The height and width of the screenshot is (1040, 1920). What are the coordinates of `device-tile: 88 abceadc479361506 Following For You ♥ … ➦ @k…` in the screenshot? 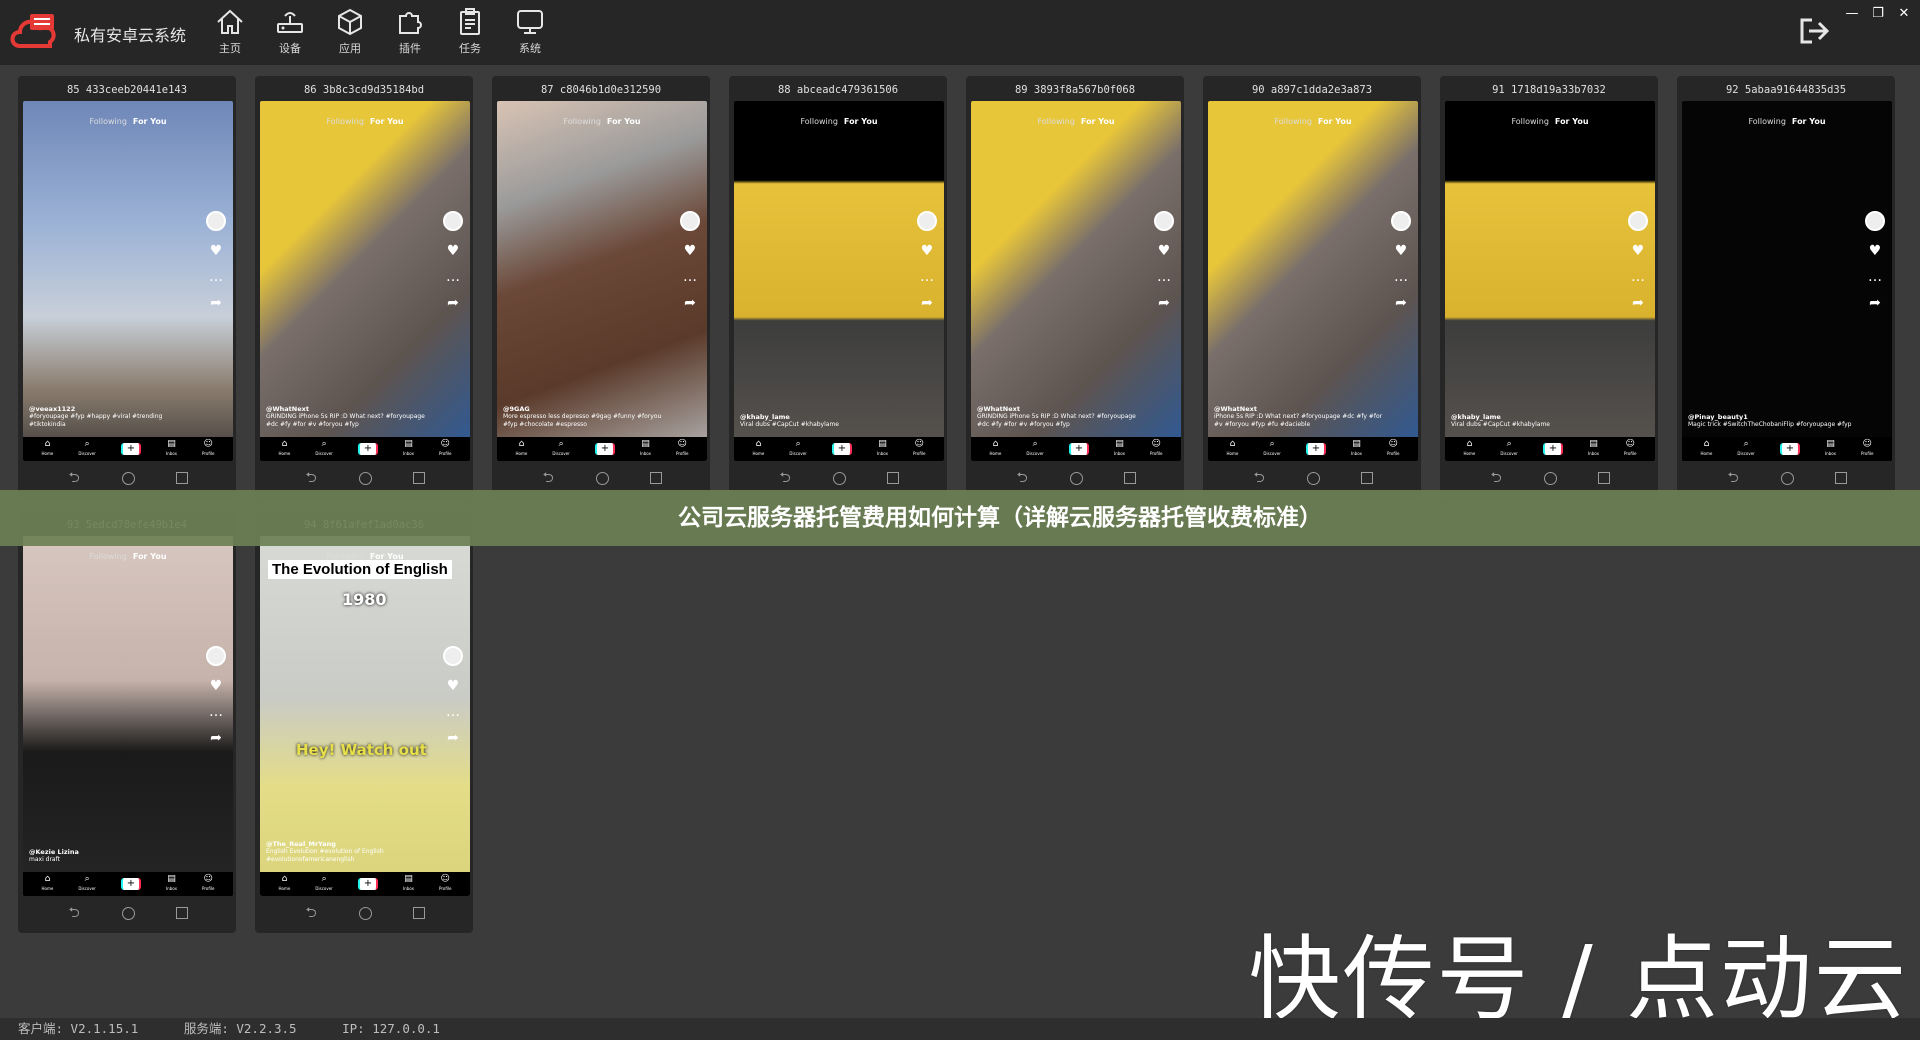 It's located at (838, 287).